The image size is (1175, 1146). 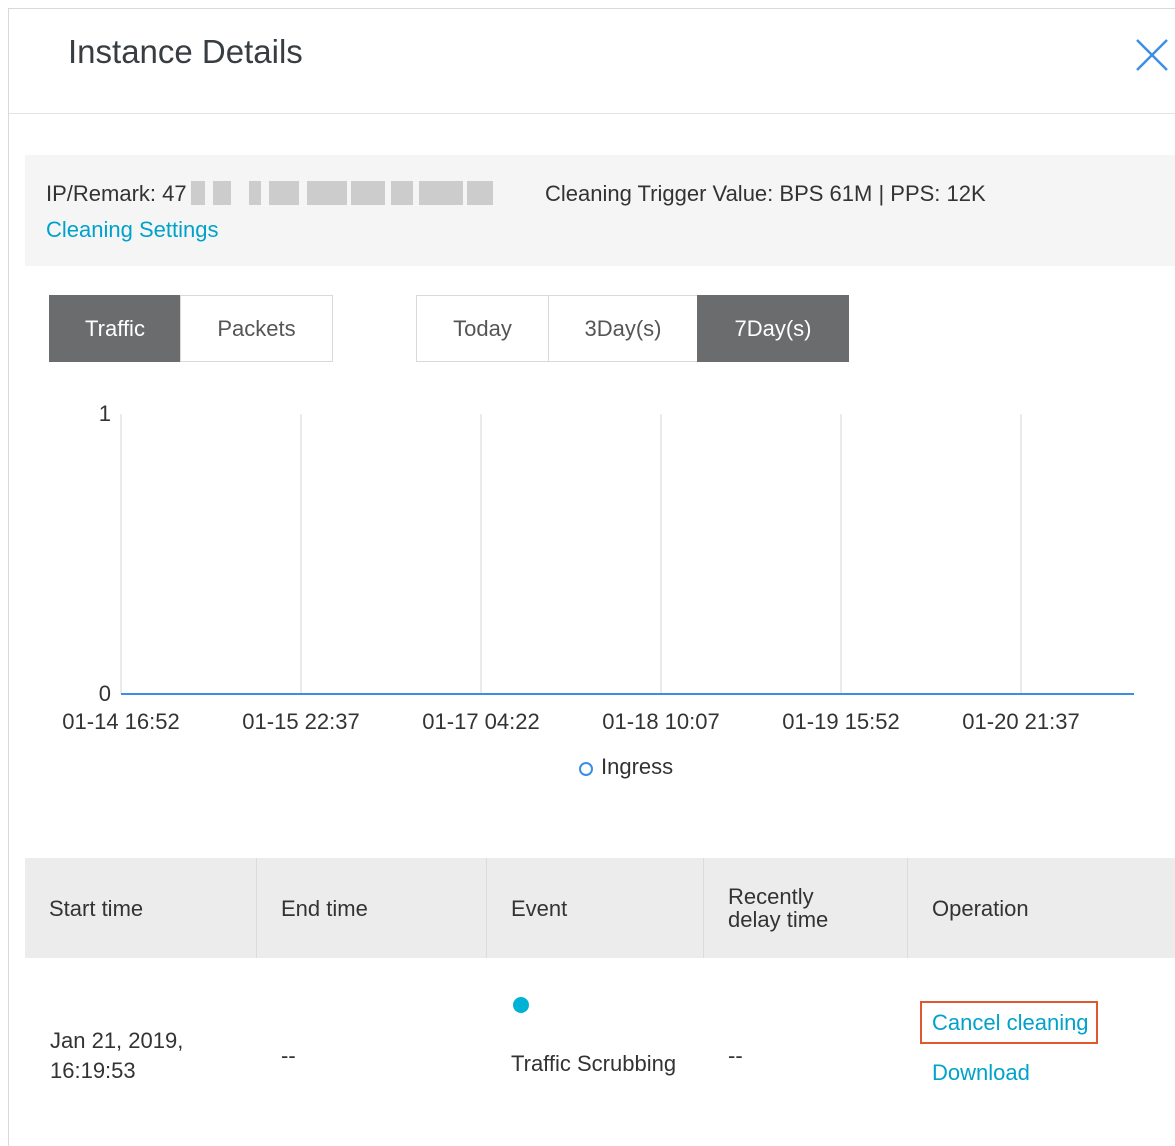 What do you see at coordinates (981, 1073) in the screenshot?
I see `download-link: Download` at bounding box center [981, 1073].